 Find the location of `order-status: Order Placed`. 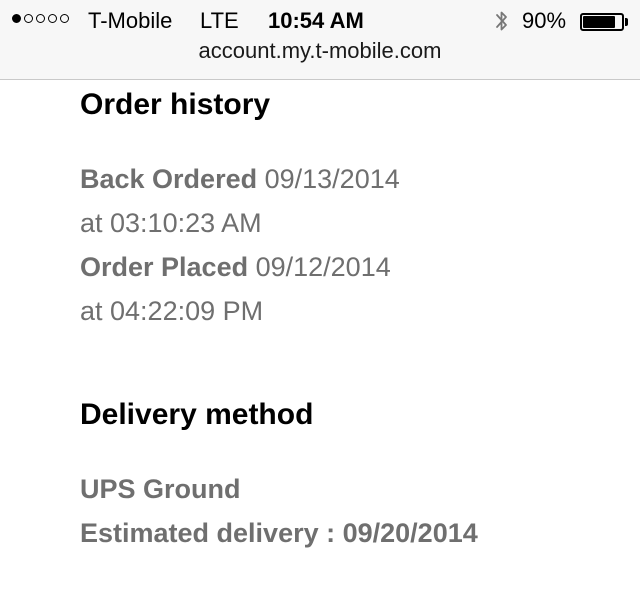

order-status: Order Placed is located at coordinates (164, 267).